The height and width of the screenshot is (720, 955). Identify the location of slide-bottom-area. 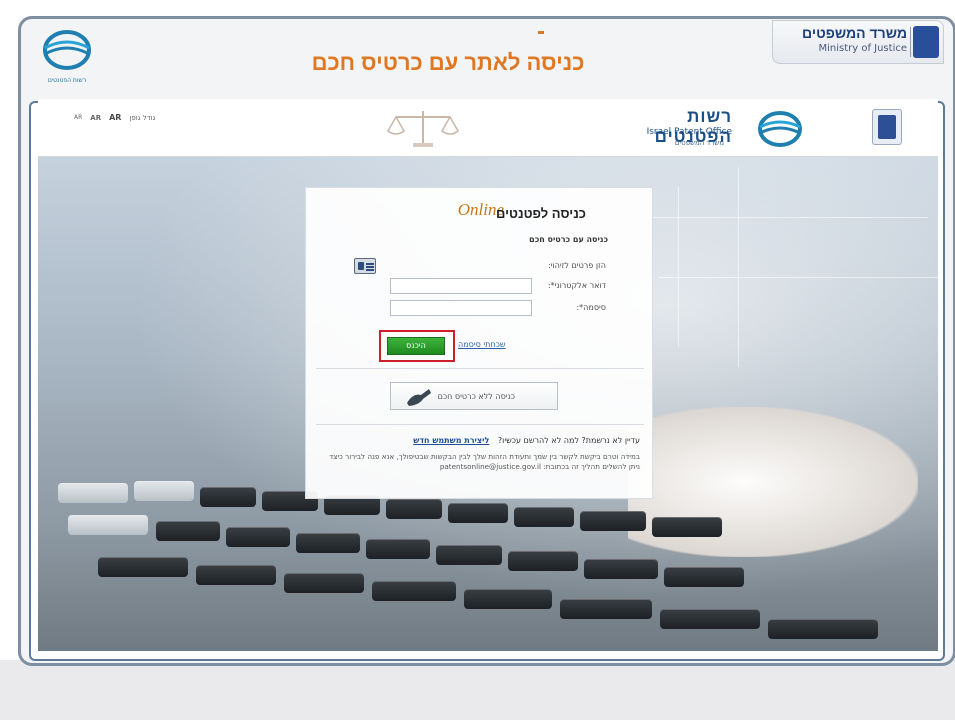
(477, 690).